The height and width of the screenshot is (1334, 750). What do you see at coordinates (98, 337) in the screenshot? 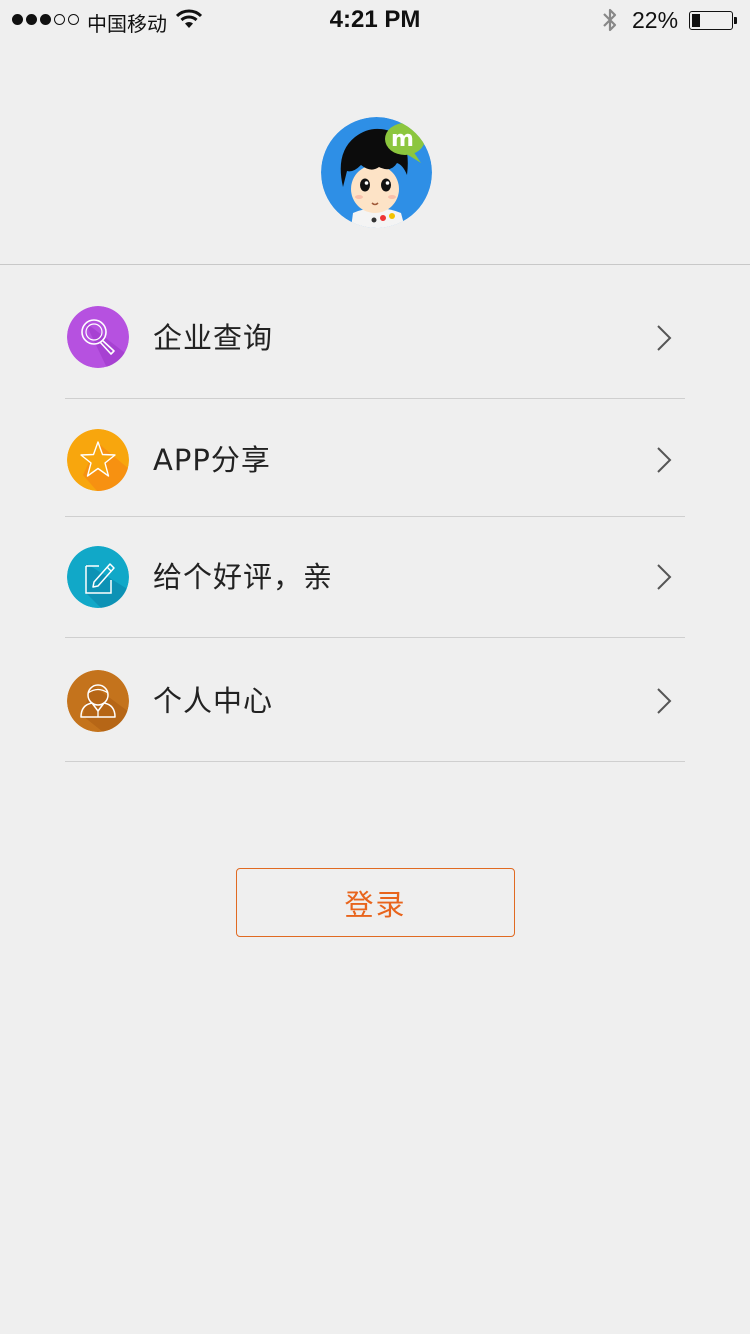
I see `search-icon` at bounding box center [98, 337].